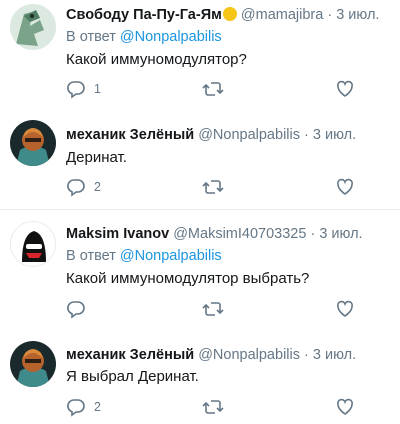 The width and height of the screenshot is (400, 424). I want to click on reply-count: 1, so click(97, 89).